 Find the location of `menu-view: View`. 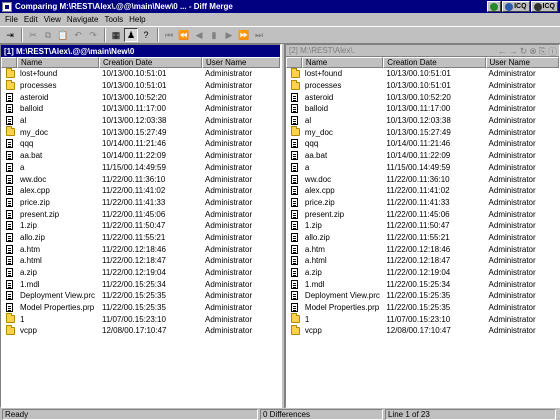

menu-view: View is located at coordinates (53, 19).